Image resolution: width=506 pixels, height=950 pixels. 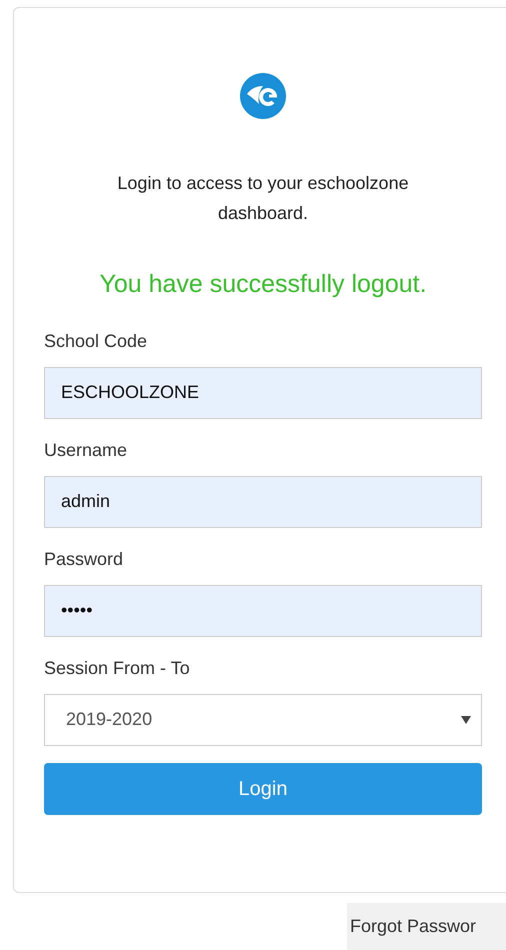 I want to click on input-field: ESCHOOLZONE, so click(x=263, y=392).